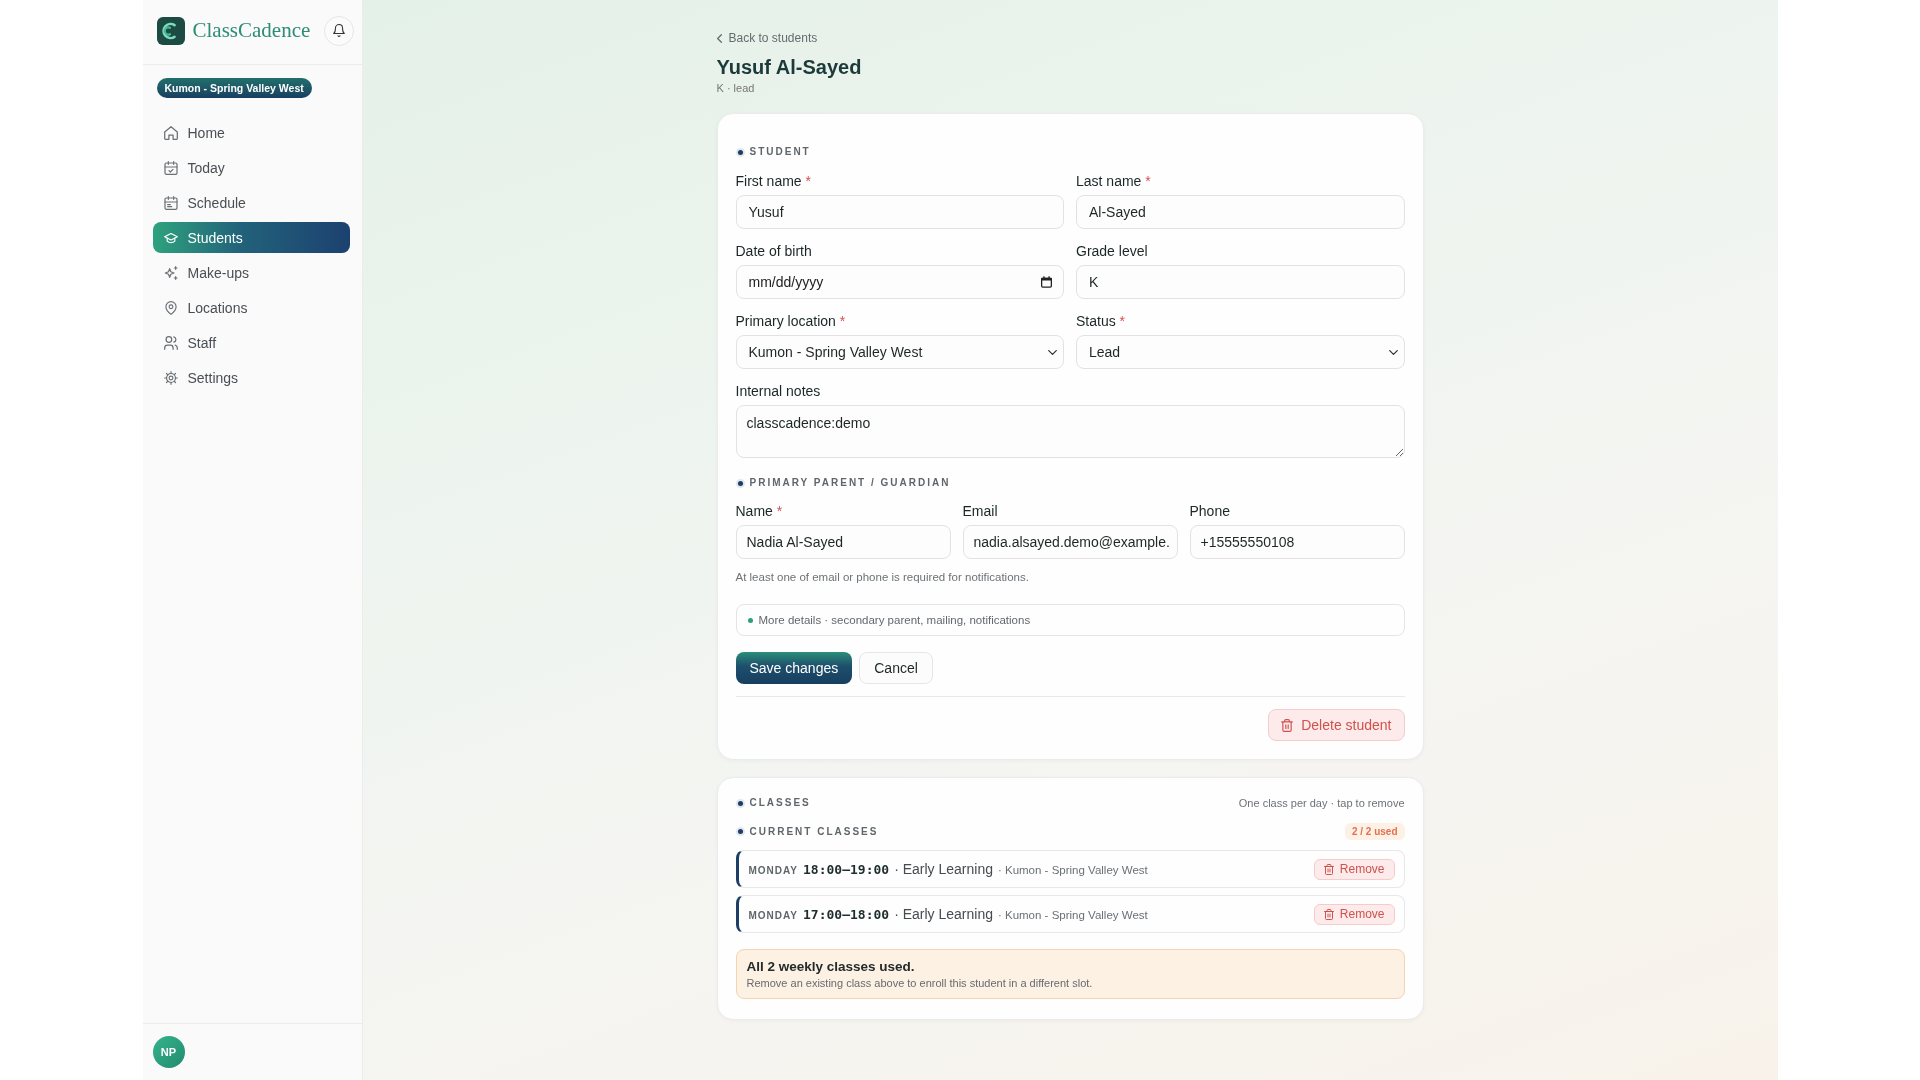 Image resolution: width=1920 pixels, height=1080 pixels. Describe the element at coordinates (1070, 620) in the screenshot. I see `more-details-toggle: More details · secondary parent, mailing, notifications` at that location.